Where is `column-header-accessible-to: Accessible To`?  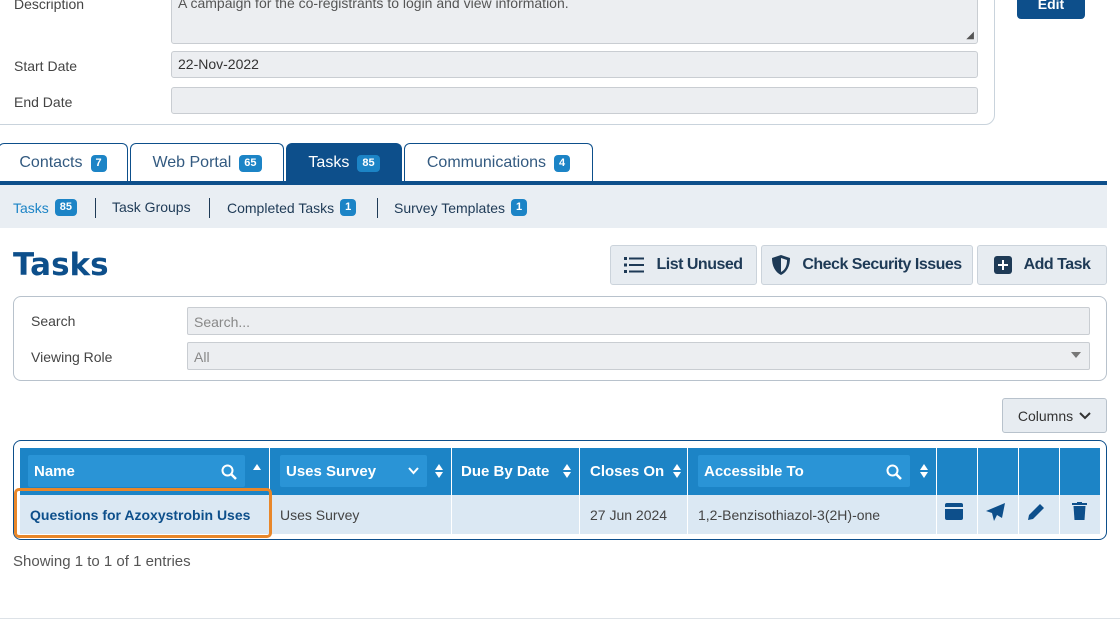
column-header-accessible-to: Accessible To is located at coordinates (812, 471).